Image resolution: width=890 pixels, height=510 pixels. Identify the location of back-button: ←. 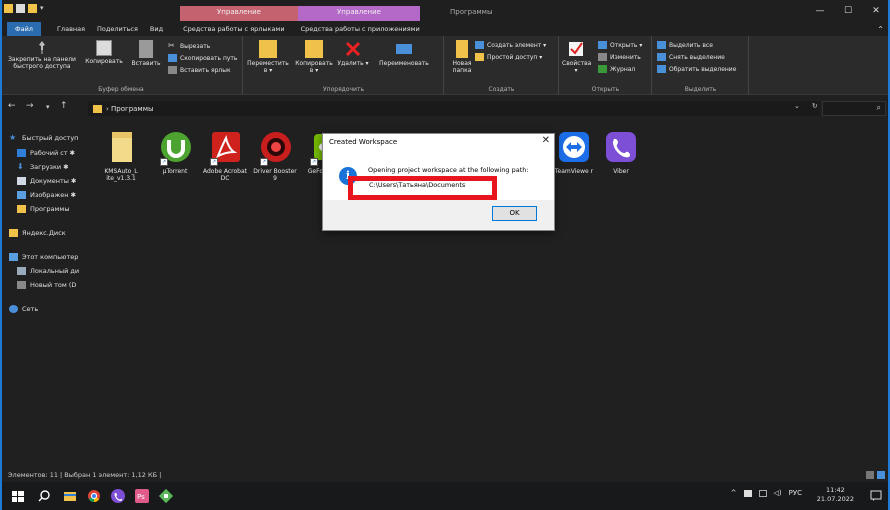
(12, 106).